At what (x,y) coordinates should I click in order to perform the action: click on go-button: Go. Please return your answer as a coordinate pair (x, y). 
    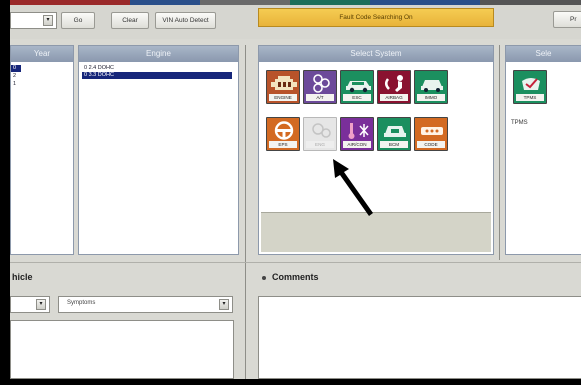
    Looking at the image, I should click on (78, 20).